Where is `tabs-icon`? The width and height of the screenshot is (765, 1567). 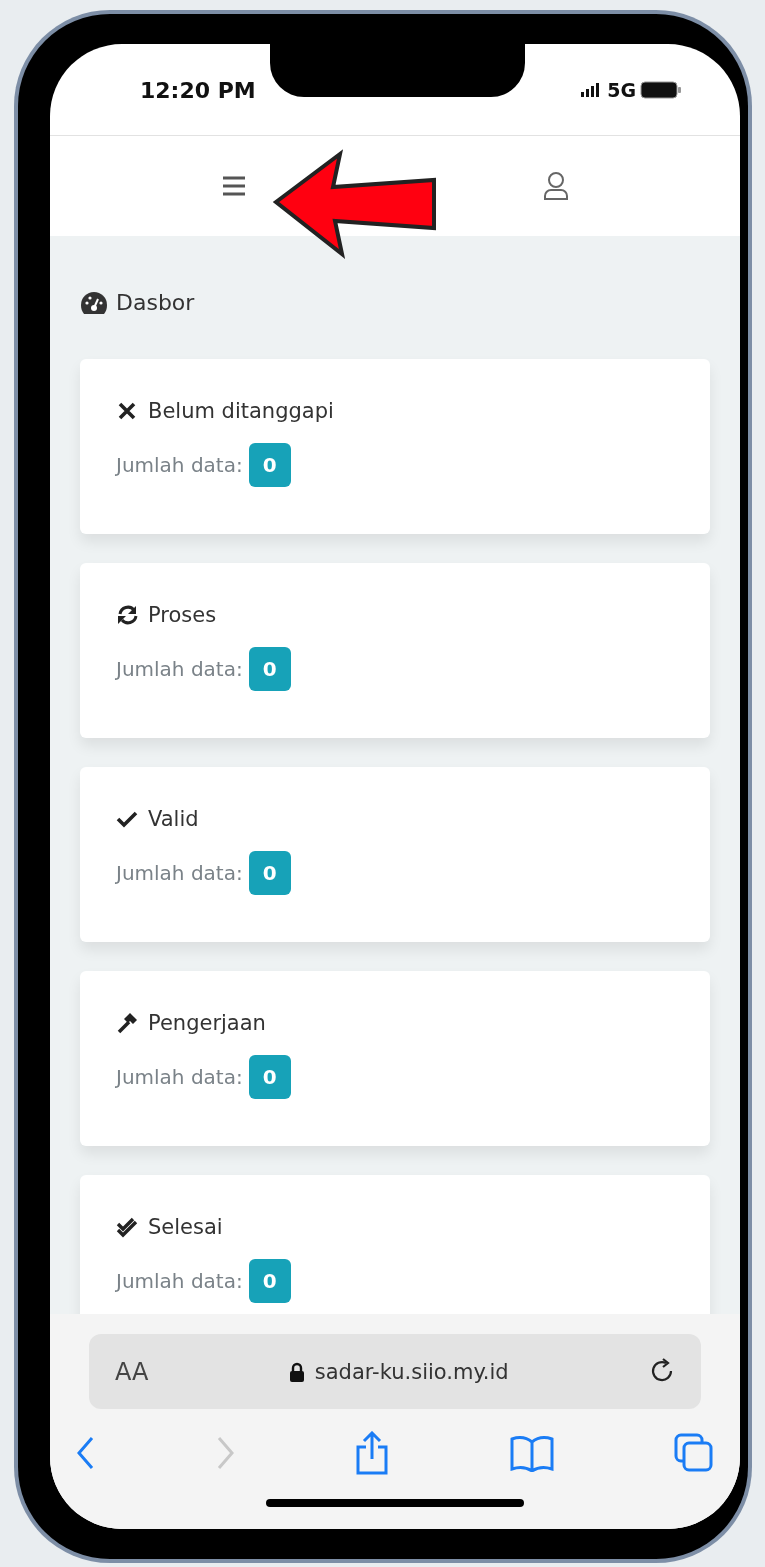 tabs-icon is located at coordinates (694, 1453).